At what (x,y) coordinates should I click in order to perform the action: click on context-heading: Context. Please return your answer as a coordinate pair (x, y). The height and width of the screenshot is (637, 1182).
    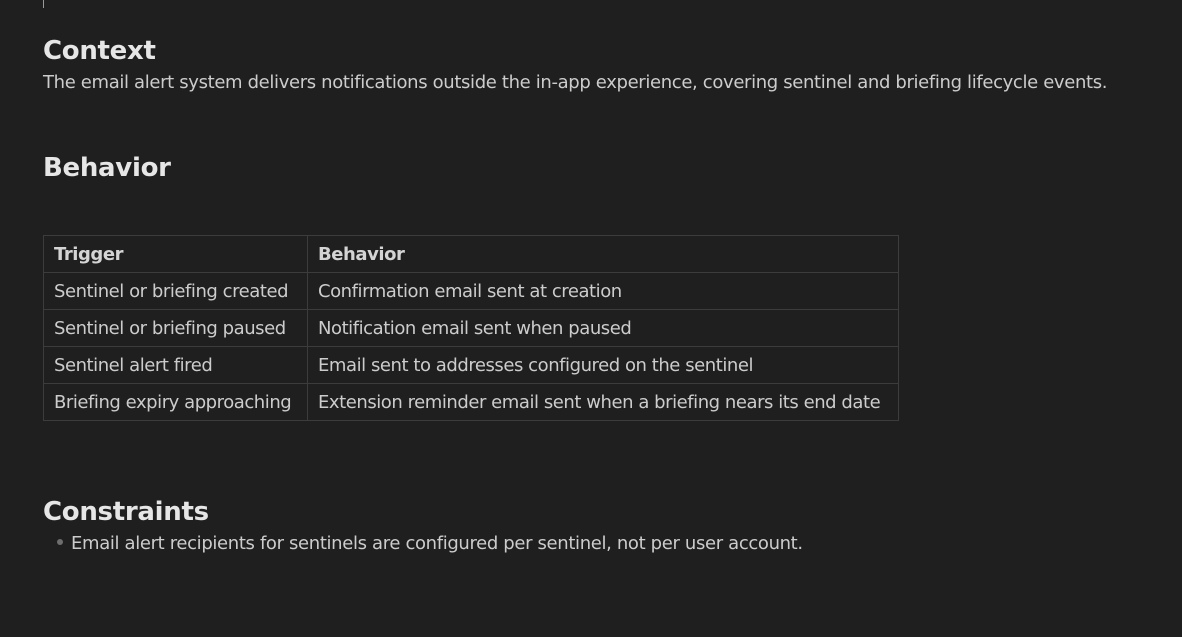
    Looking at the image, I should click on (99, 51).